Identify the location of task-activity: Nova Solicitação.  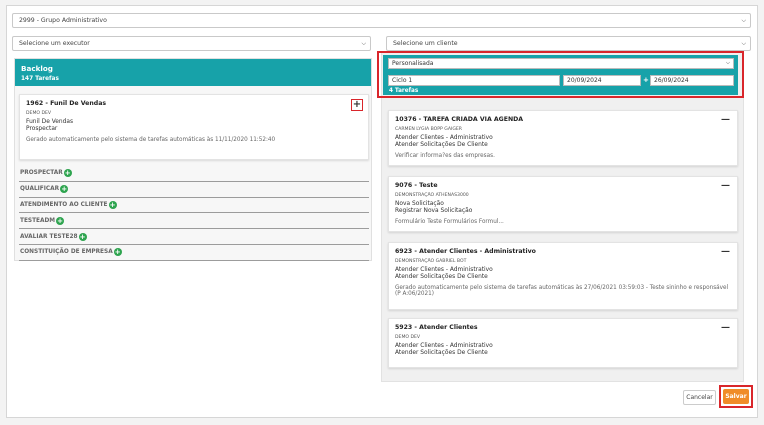
(419, 204).